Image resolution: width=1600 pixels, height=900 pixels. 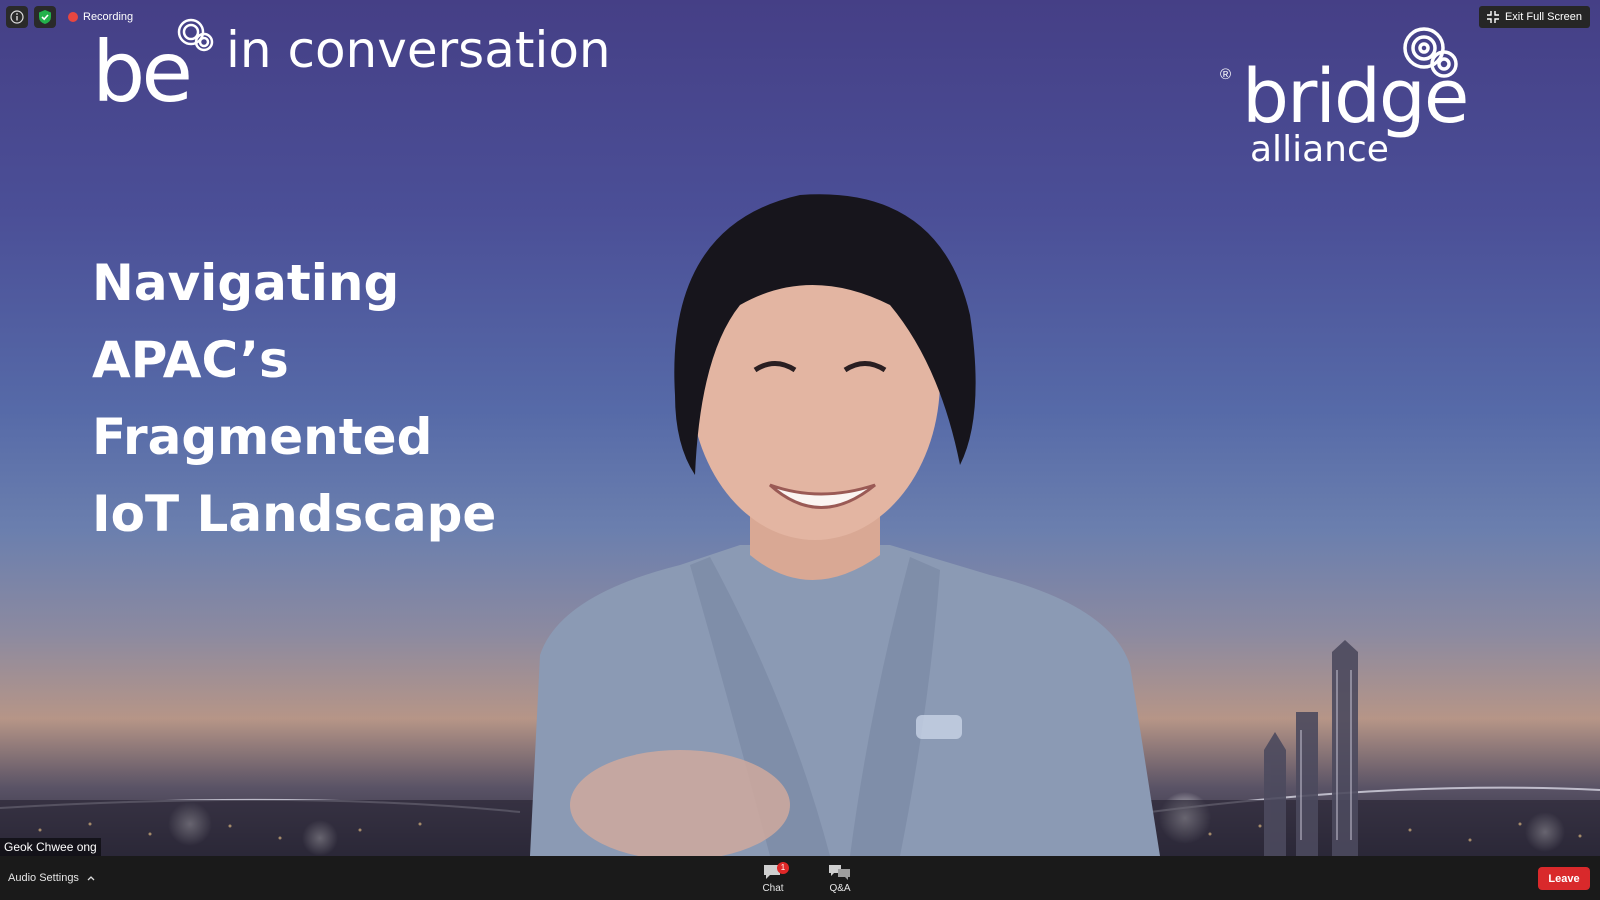 What do you see at coordinates (1543, 17) in the screenshot?
I see `exit-fullscreen-label: Exit Full Screen` at bounding box center [1543, 17].